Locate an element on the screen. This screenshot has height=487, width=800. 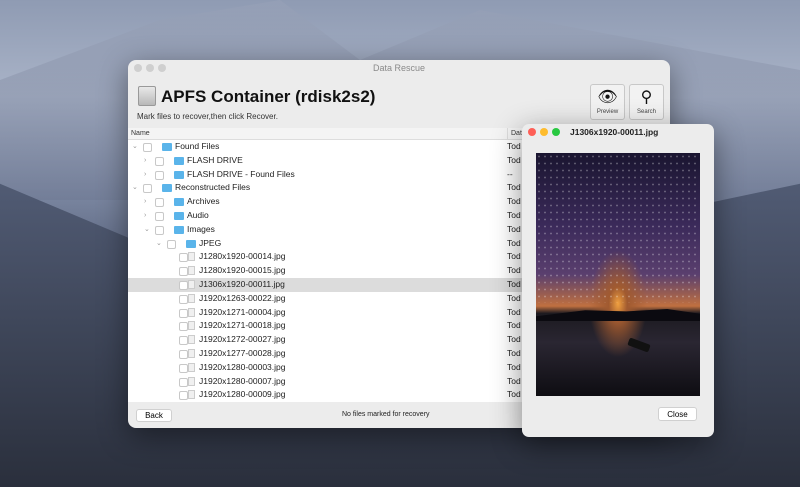
close-button: Close is located at coordinates (677, 414).